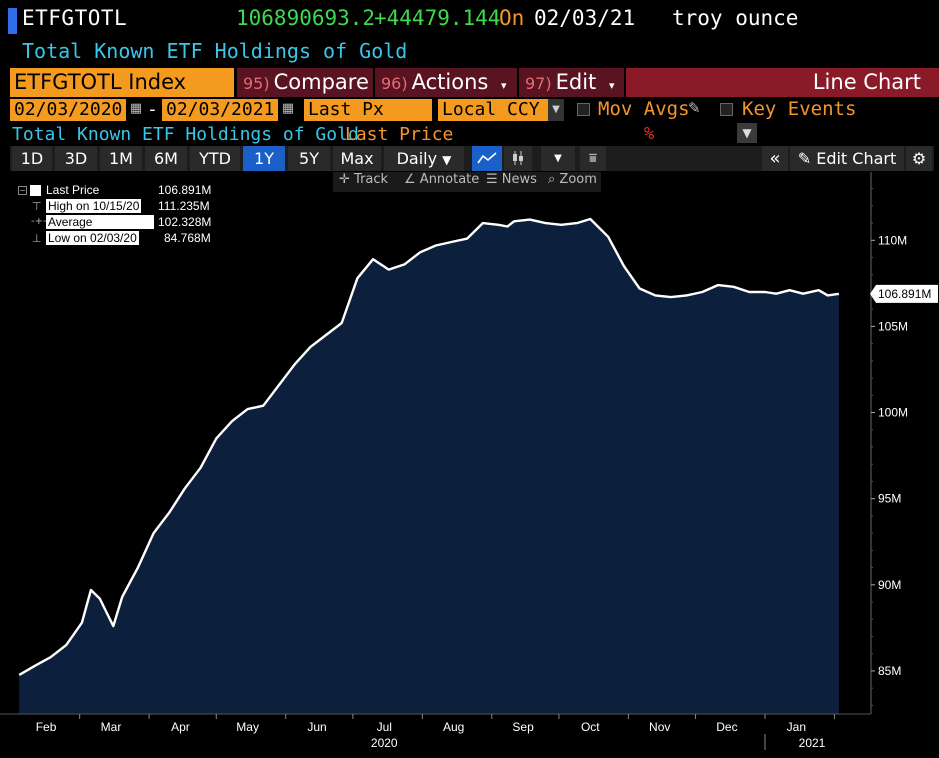 The width and height of the screenshot is (939, 758). I want to click on candlestick-icon, so click(518, 158).